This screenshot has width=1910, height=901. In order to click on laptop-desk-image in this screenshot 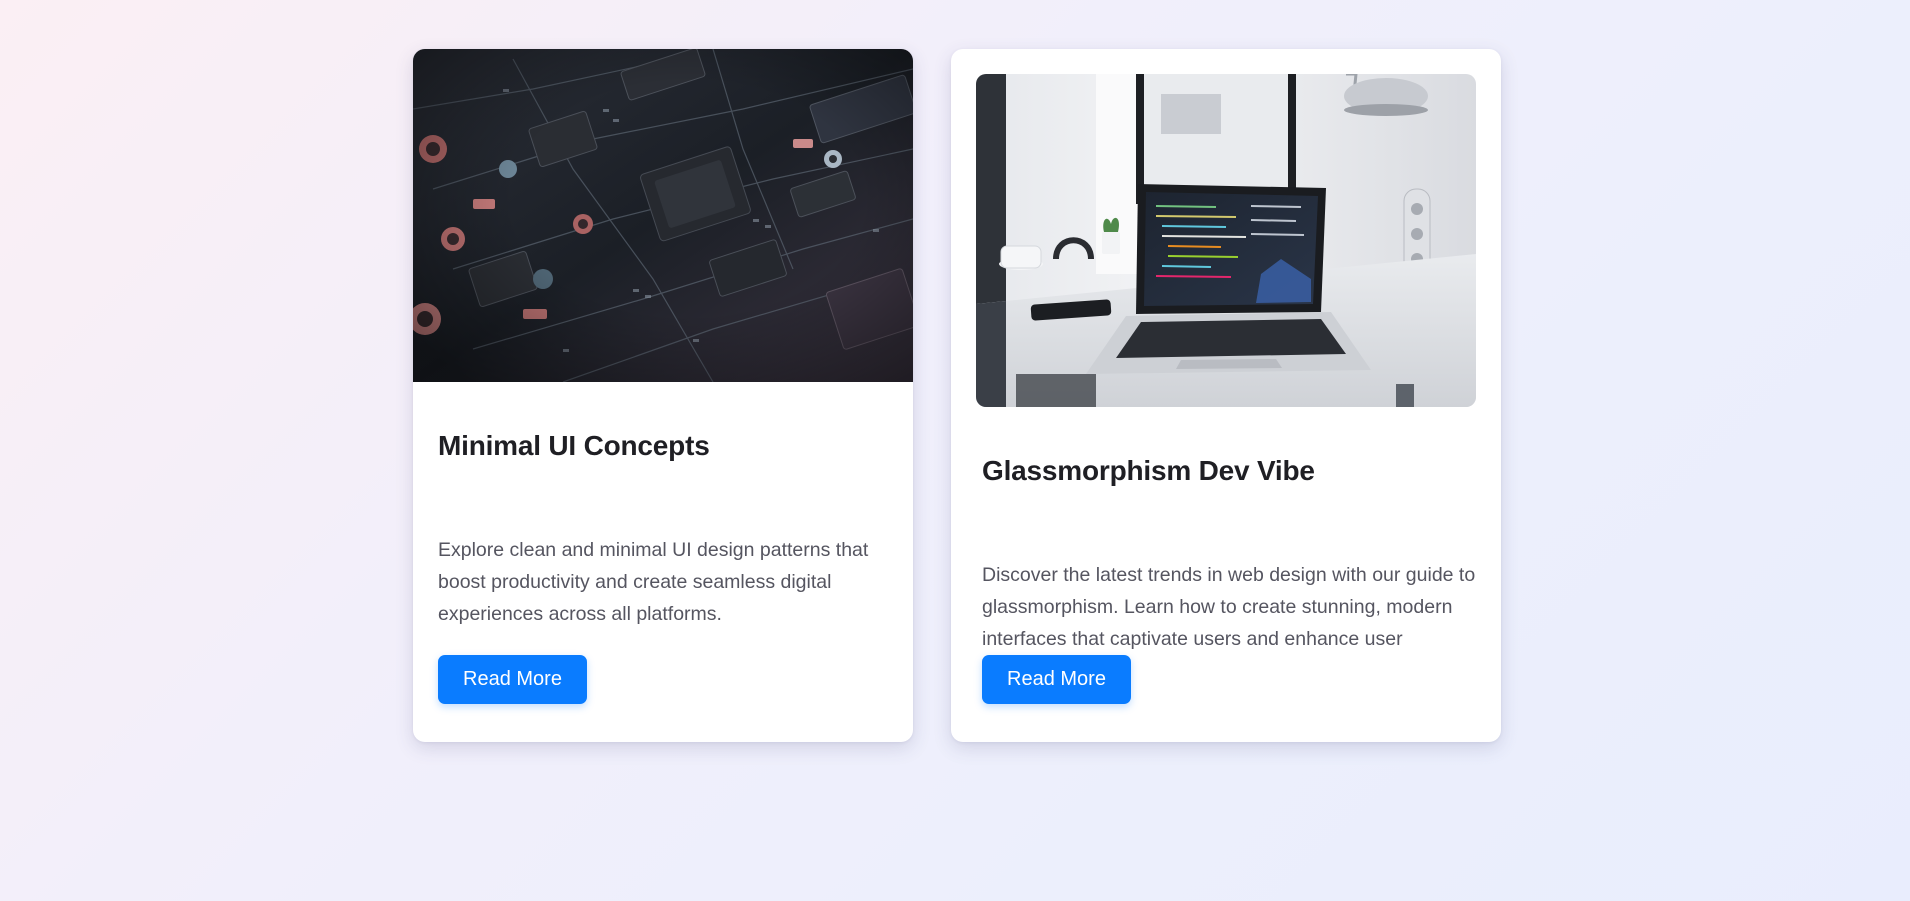, I will do `click(1226, 240)`.